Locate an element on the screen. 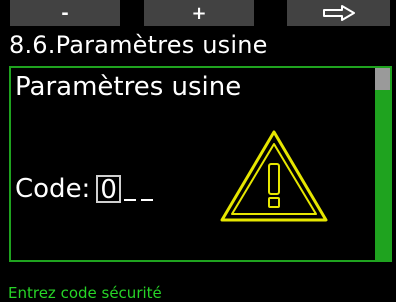 Image resolution: width=396 pixels, height=302 pixels. increment-softkey-label: + is located at coordinates (199, 13).